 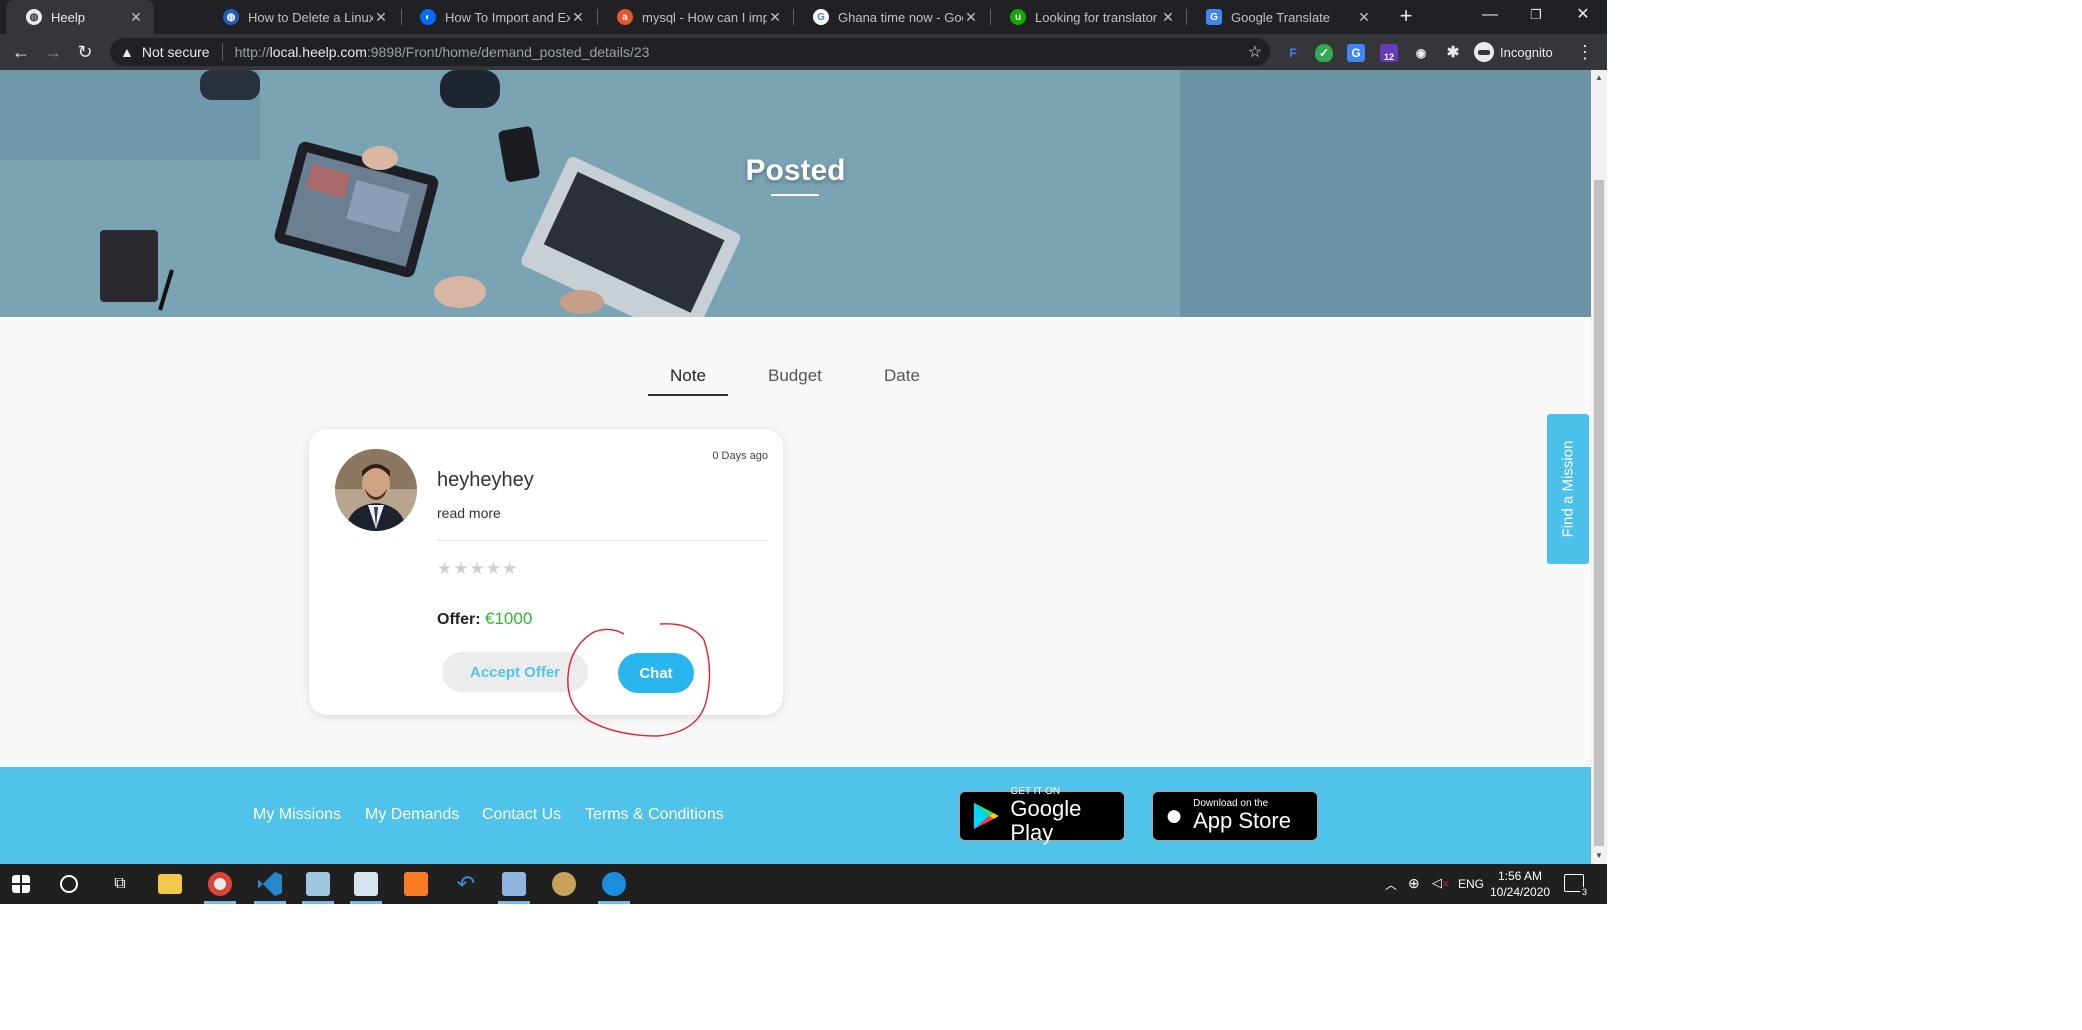 What do you see at coordinates (614, 884) in the screenshot?
I see `teamviewer-icon` at bounding box center [614, 884].